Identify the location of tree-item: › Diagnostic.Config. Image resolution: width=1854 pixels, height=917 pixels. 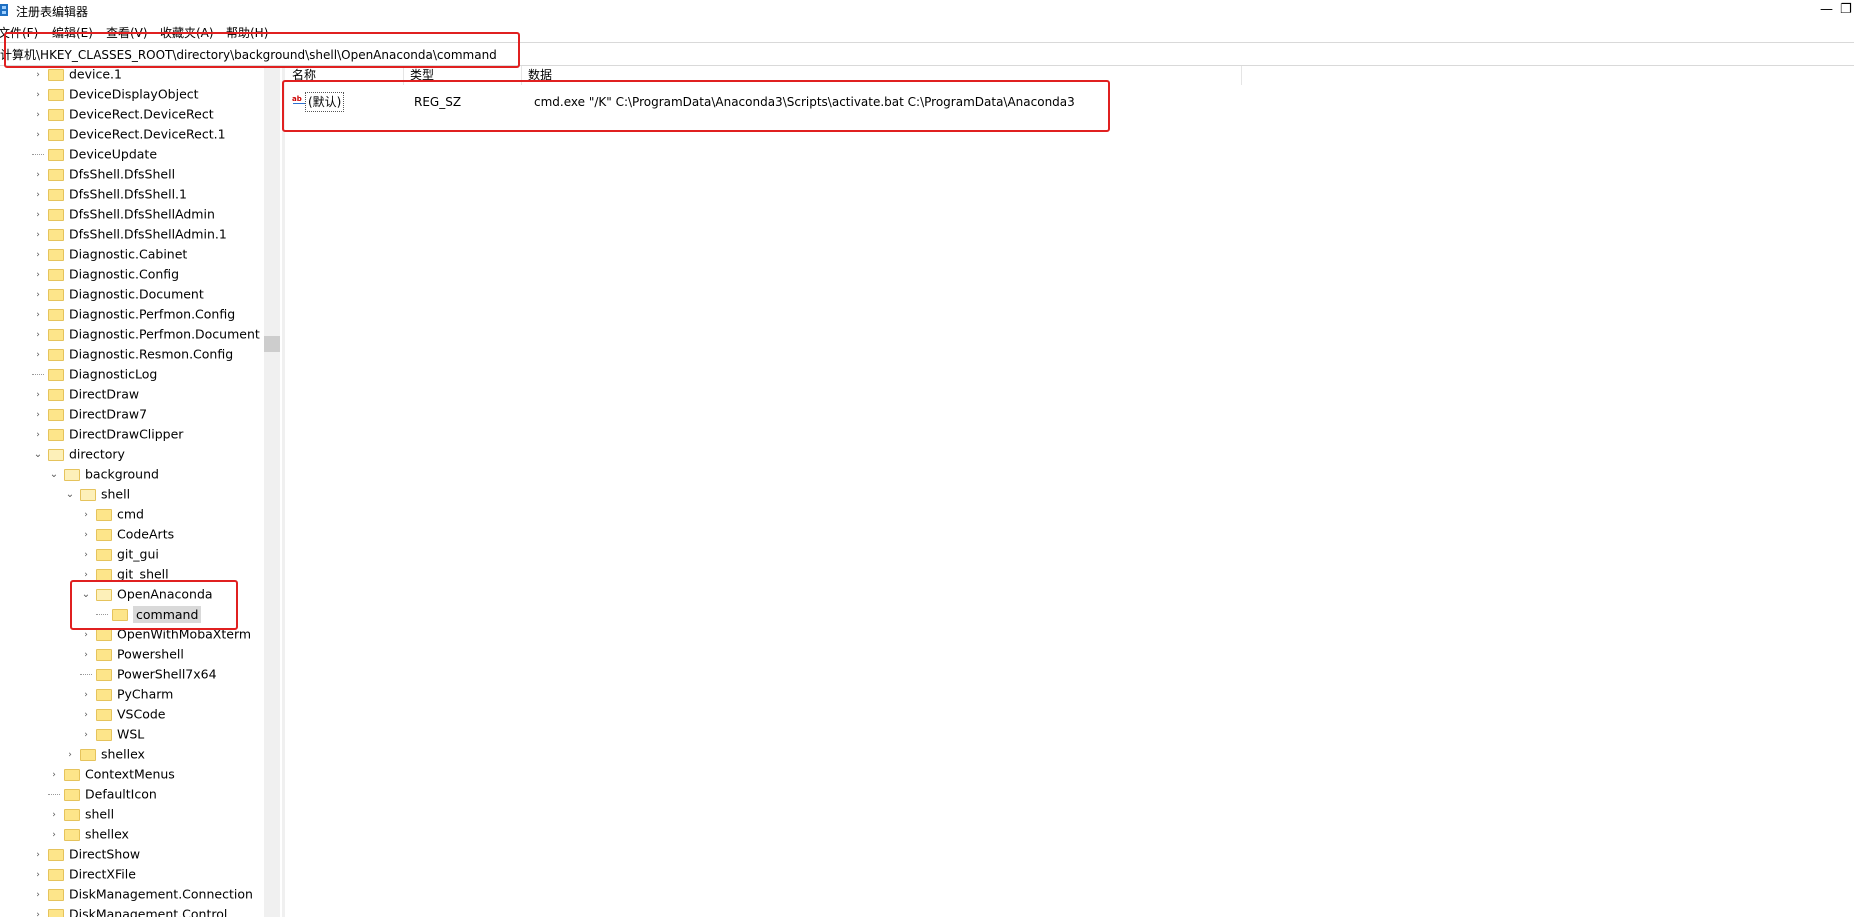
(105, 274).